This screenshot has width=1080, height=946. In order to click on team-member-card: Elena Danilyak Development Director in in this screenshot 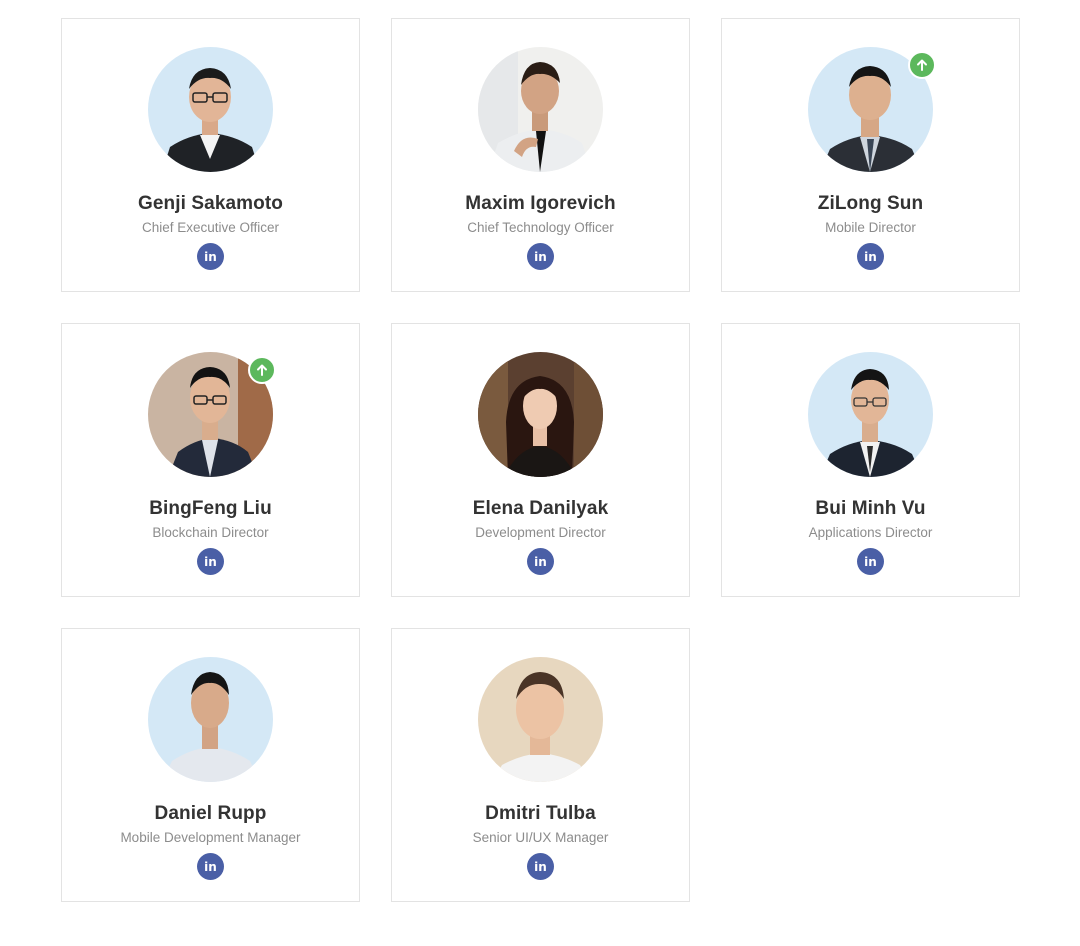, I will do `click(540, 460)`.